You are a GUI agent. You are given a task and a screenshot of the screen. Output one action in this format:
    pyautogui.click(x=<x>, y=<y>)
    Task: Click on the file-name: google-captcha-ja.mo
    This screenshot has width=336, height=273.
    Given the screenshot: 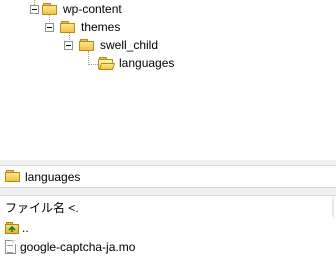 What is the action you would take?
    pyautogui.click(x=78, y=247)
    